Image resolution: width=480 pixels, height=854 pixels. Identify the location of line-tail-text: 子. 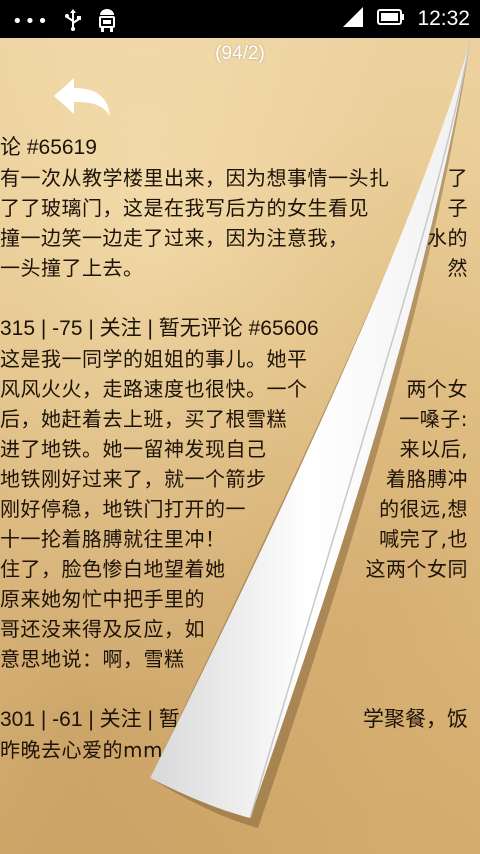
(457, 208).